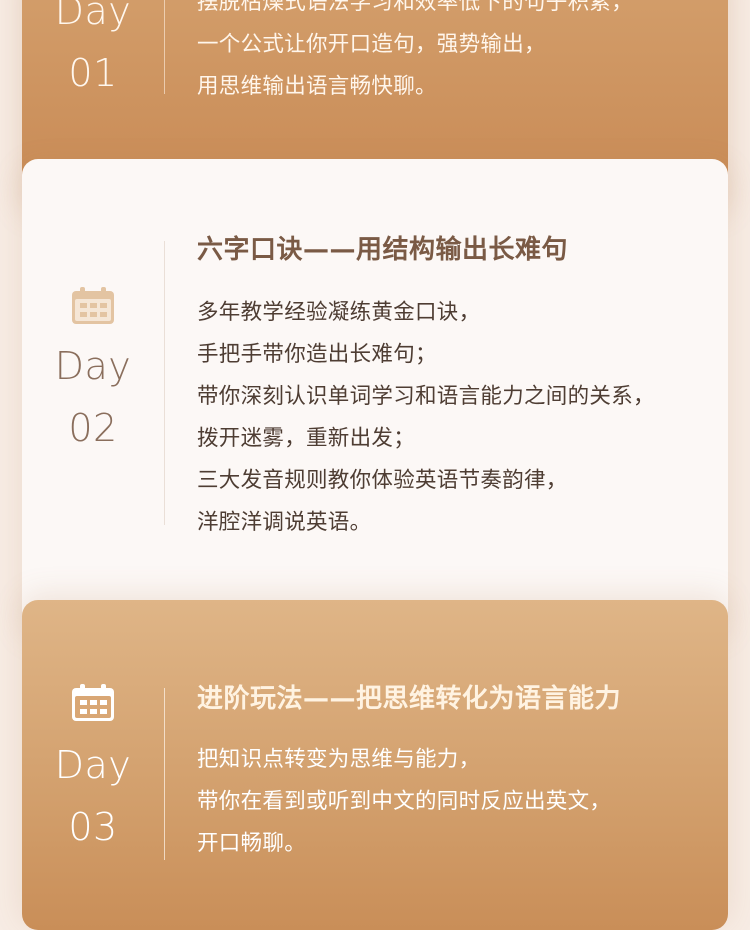 This screenshot has width=750, height=930. What do you see at coordinates (382, 480) in the screenshot?
I see `description-line: 三大发音规则教你体验英语节奏韵律，` at bounding box center [382, 480].